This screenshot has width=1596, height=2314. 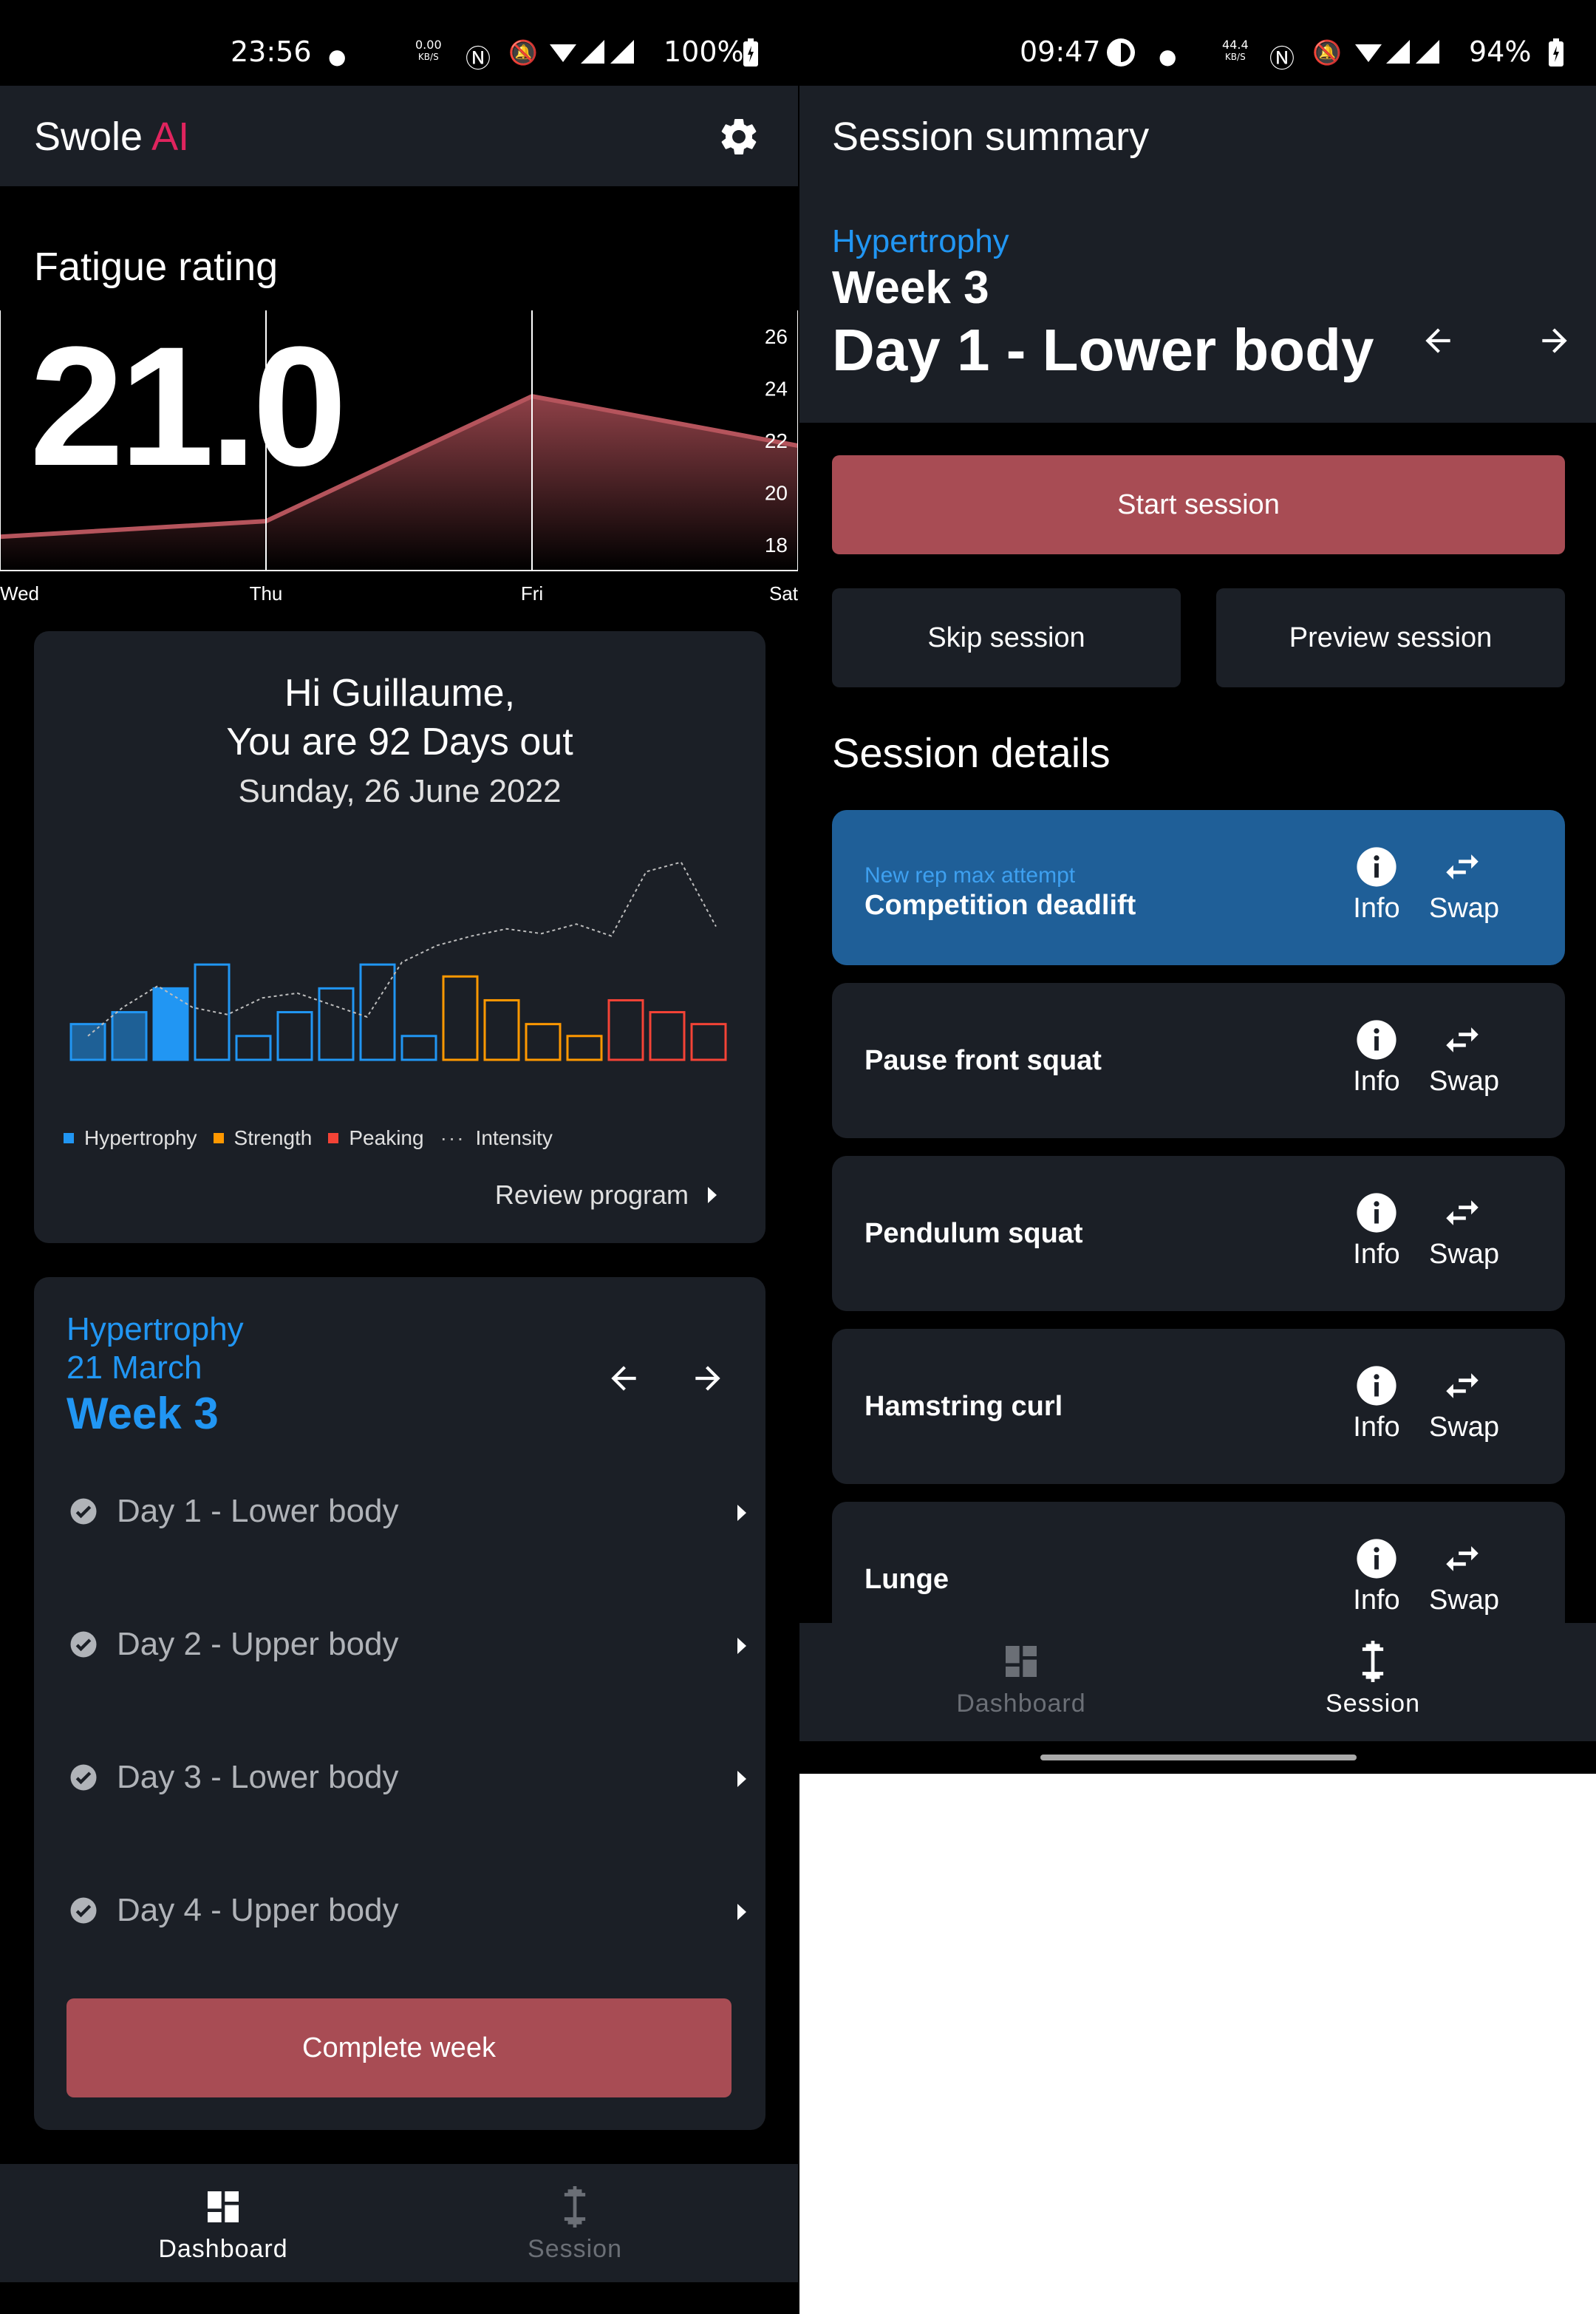 I want to click on y-tick-label: 22, so click(x=776, y=440).